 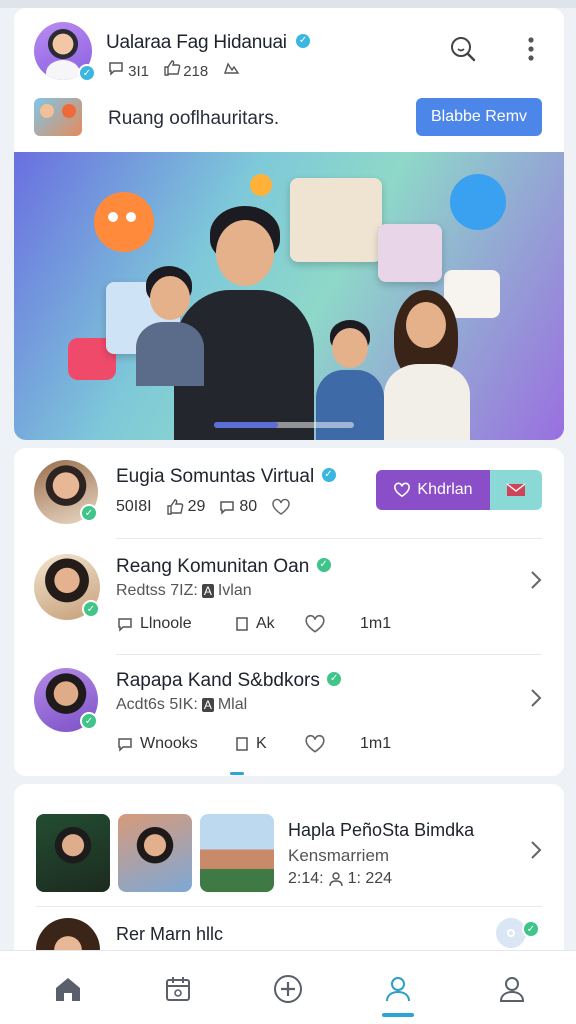 I want to click on group-subtitle-text: Acdt6s 5IK:, so click(x=157, y=704).